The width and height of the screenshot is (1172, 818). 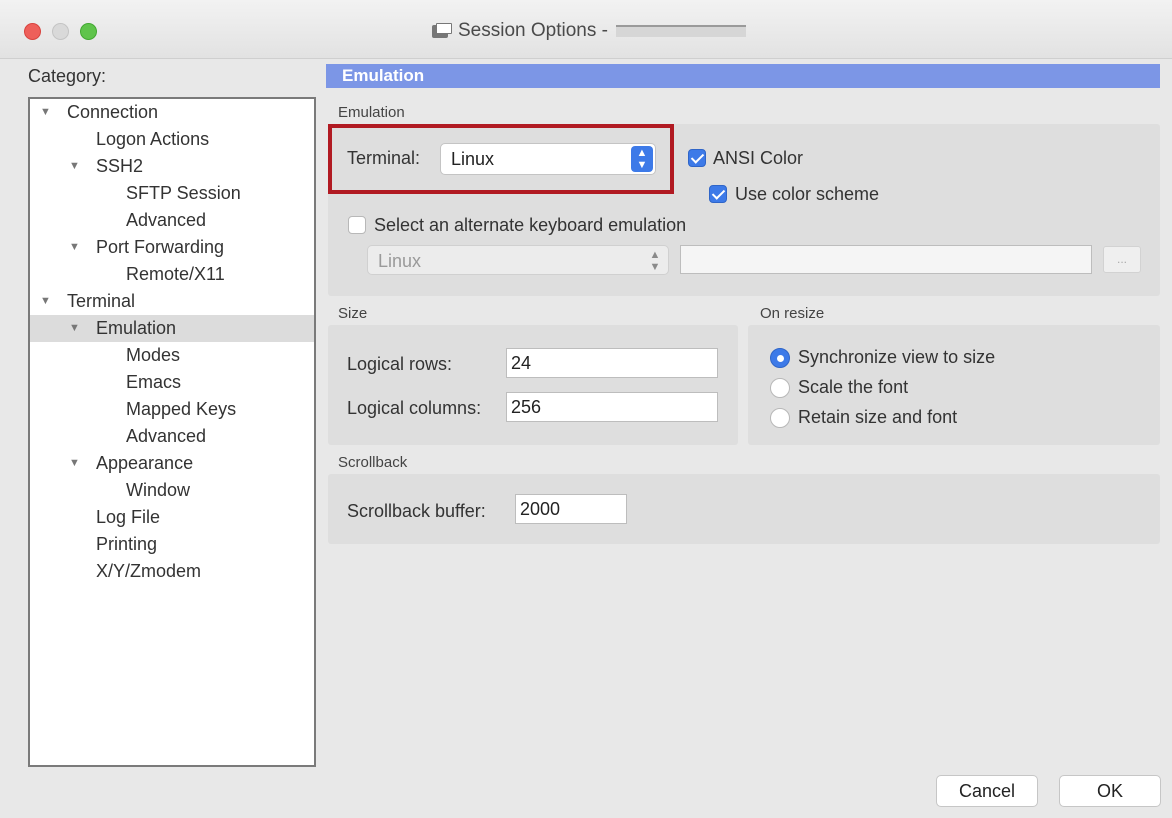 I want to click on tree-item-label: Modes, so click(x=153, y=355).